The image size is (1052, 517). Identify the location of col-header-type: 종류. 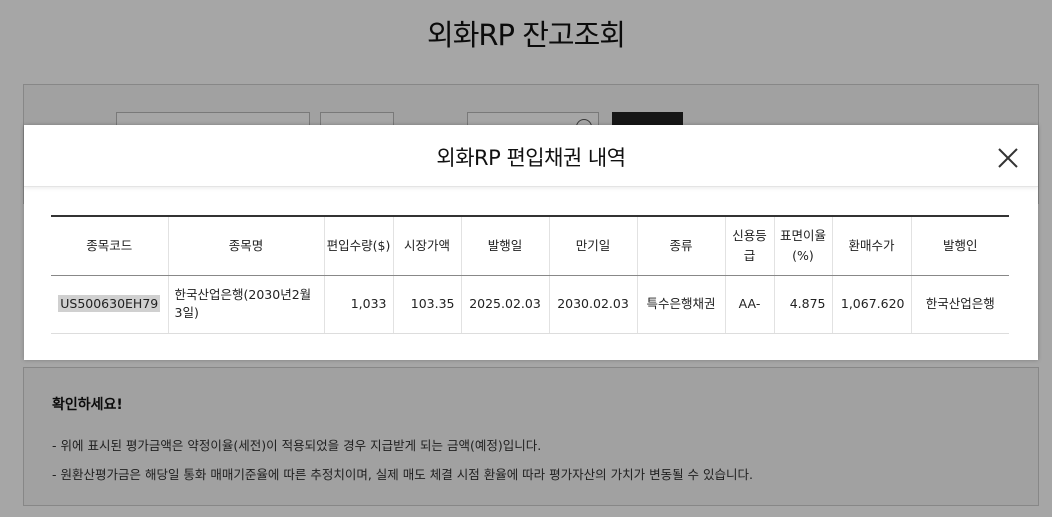
(680, 245).